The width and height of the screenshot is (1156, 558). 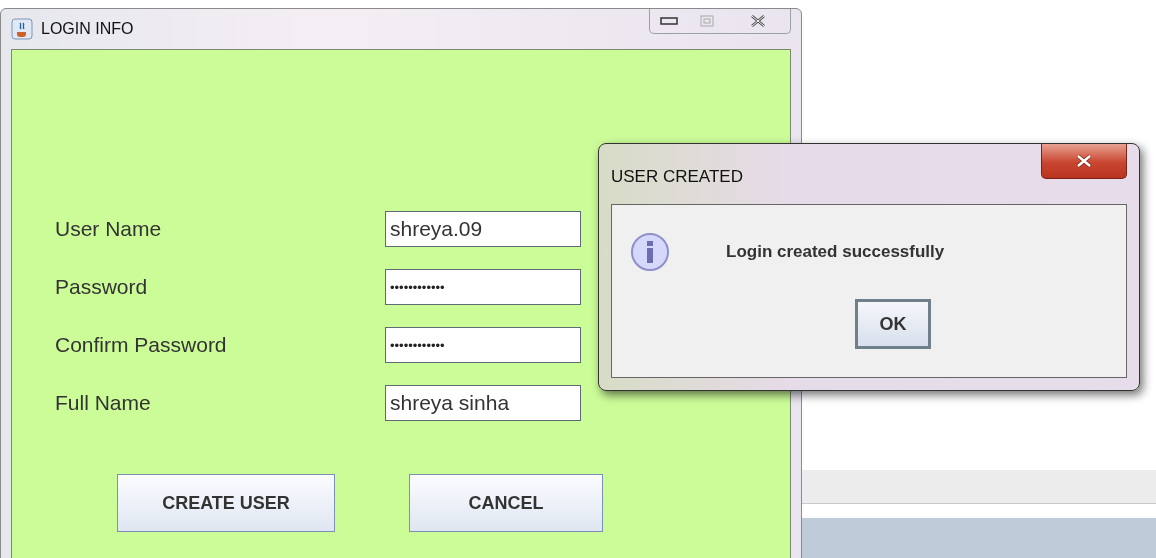 What do you see at coordinates (483, 229) in the screenshot?
I see `input-field: shreya.09` at bounding box center [483, 229].